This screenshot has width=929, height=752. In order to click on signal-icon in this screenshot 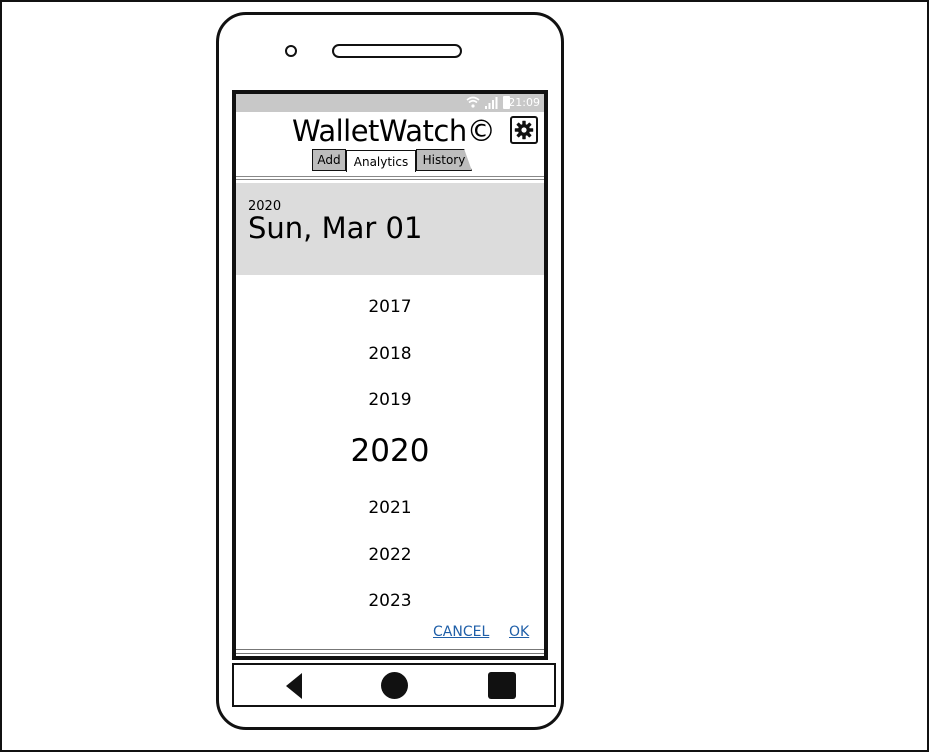, I will do `click(491, 103)`.